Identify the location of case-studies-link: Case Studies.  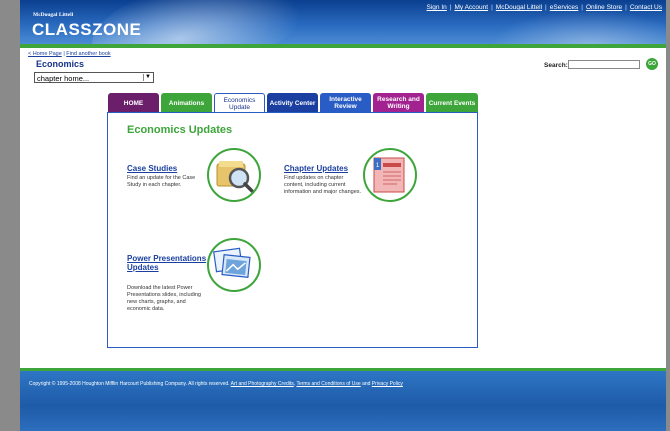
(152, 168).